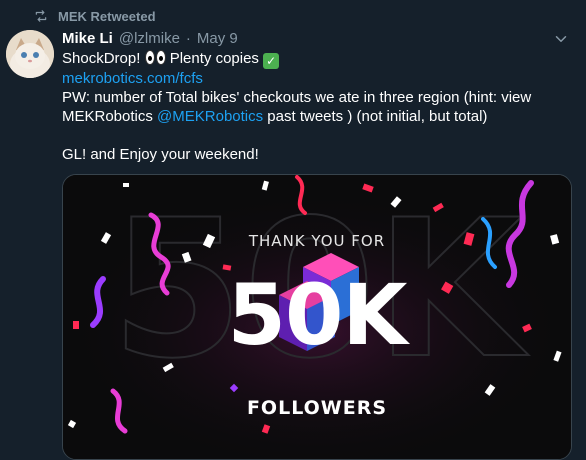 Image resolution: width=586 pixels, height=460 pixels. What do you see at coordinates (271, 61) in the screenshot?
I see `checkmark-emoji-icon: ✓` at bounding box center [271, 61].